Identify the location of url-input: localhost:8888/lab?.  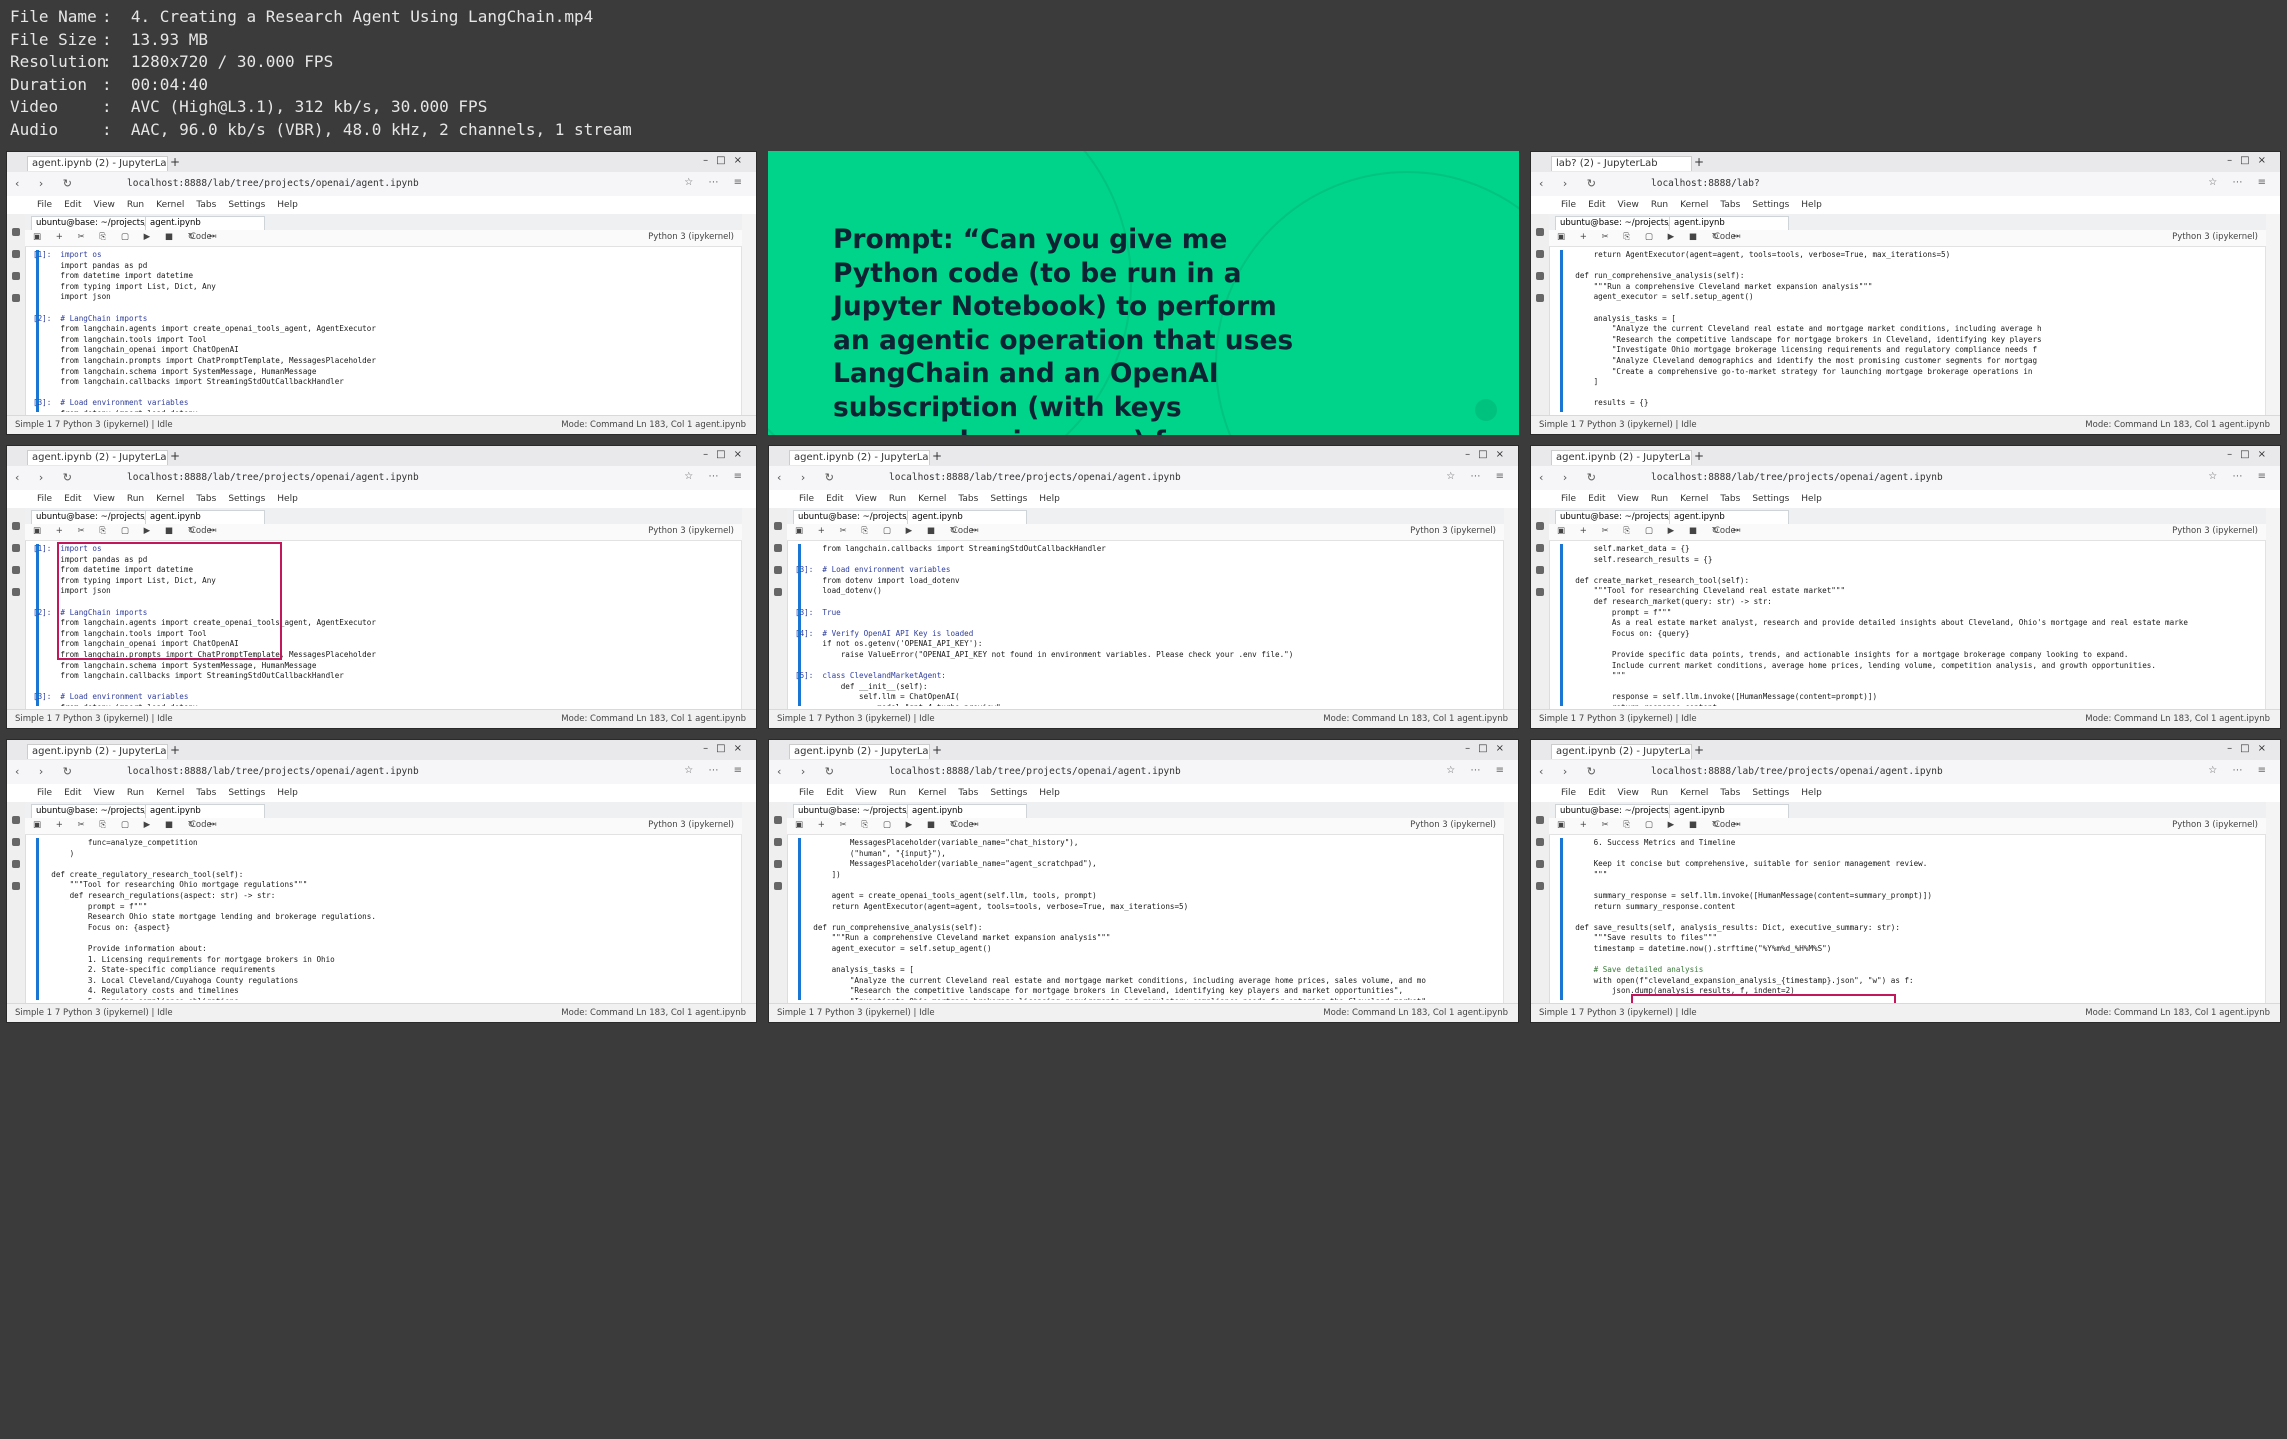
(1816, 183).